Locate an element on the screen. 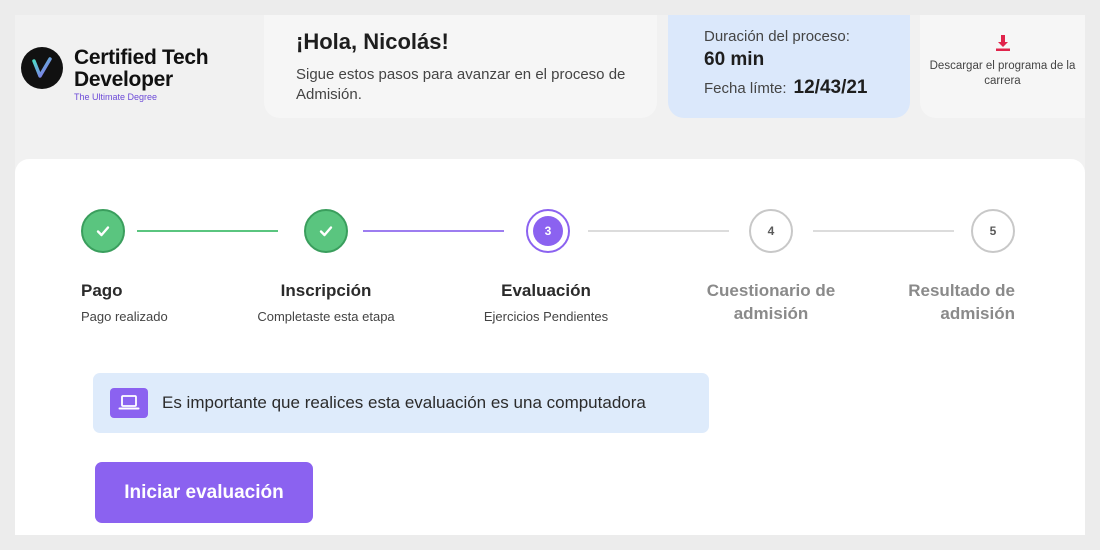 Image resolution: width=1100 pixels, height=550 pixels. step-3-circle: 3 is located at coordinates (548, 231).